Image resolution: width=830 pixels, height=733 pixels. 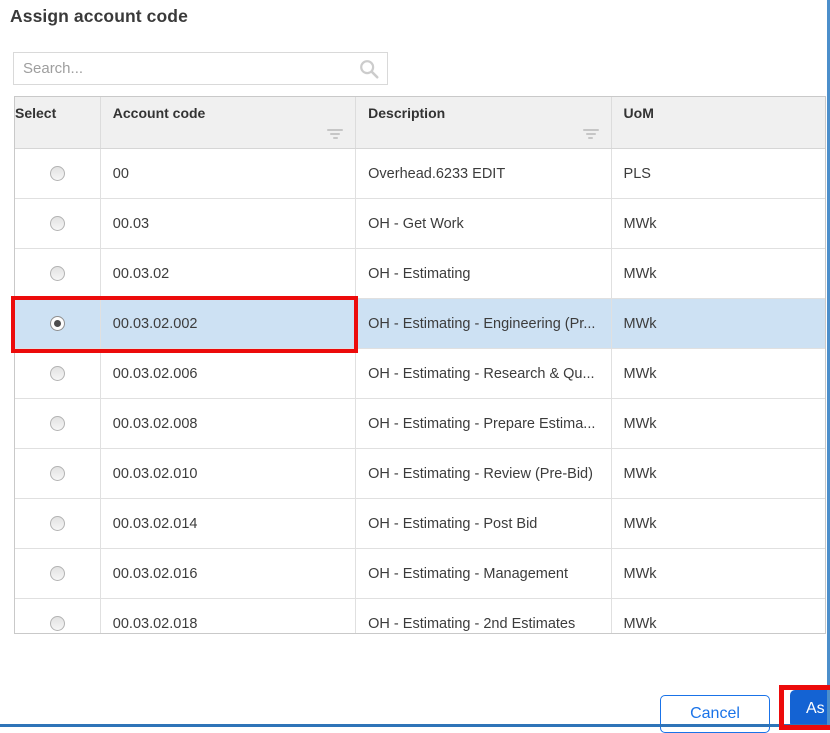 What do you see at coordinates (484, 173) in the screenshot?
I see `description-cell: Overhead.6233 EDIT` at bounding box center [484, 173].